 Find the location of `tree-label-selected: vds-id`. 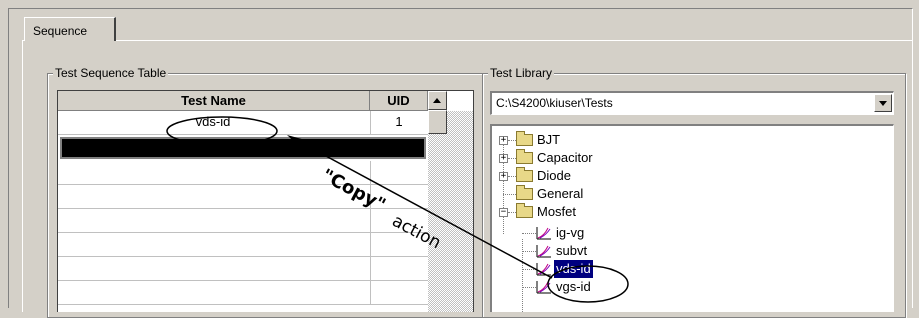

tree-label-selected: vds-id is located at coordinates (573, 269).